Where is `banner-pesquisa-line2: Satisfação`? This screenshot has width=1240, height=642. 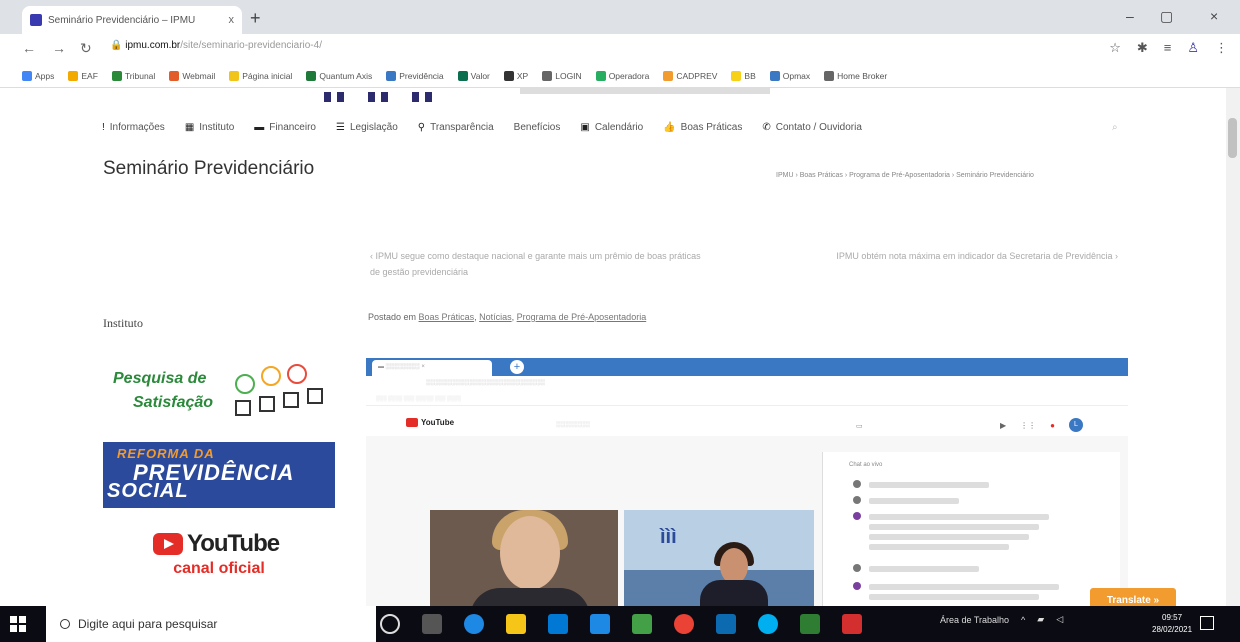 banner-pesquisa-line2: Satisfação is located at coordinates (173, 402).